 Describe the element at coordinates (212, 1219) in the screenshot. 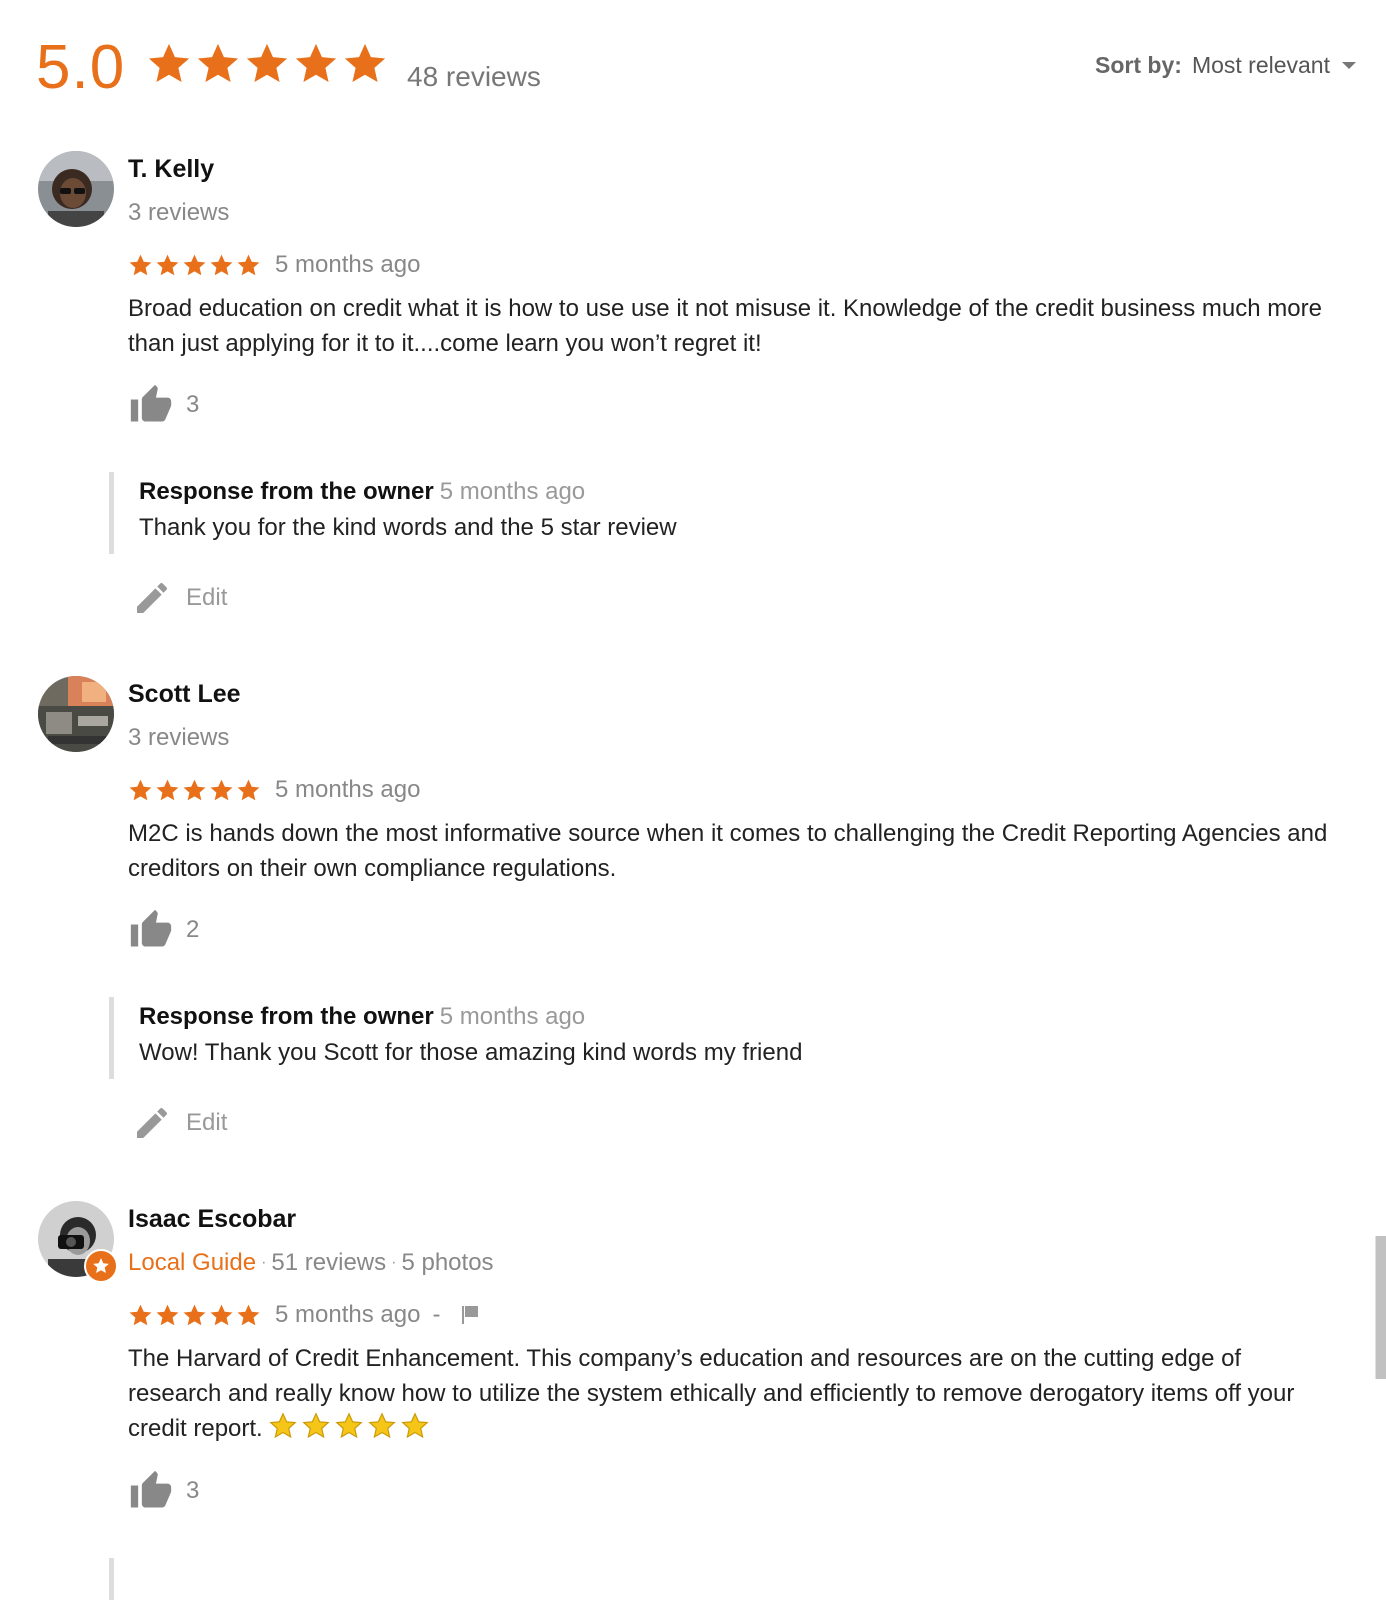

I see `reviewer-name: Isaac Escobar` at that location.